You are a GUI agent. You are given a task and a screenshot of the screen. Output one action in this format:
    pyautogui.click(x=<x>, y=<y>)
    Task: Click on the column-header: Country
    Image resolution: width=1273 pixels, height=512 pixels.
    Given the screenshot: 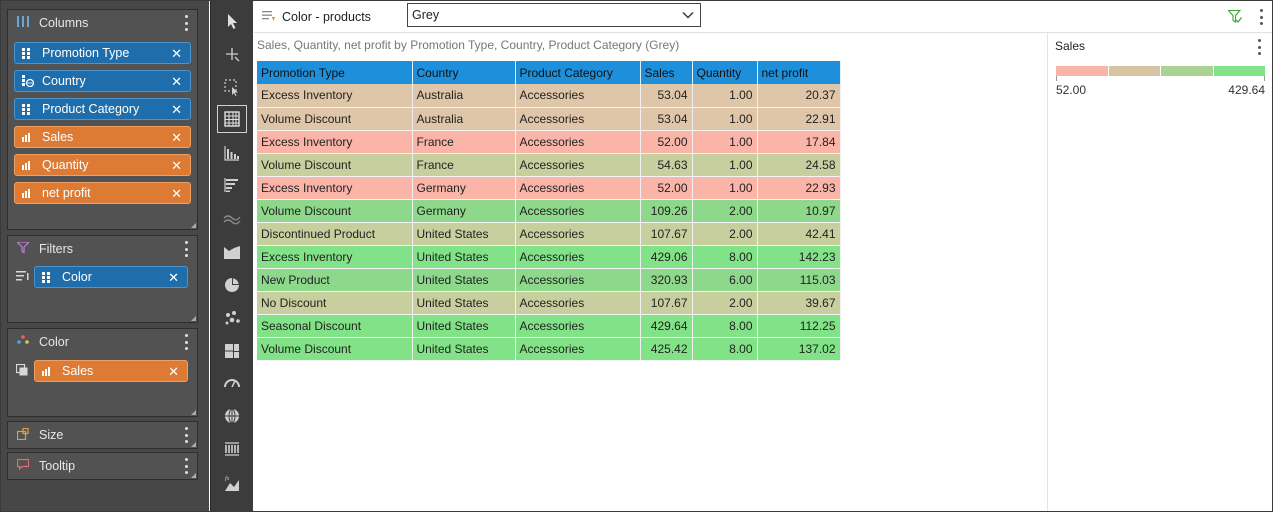 What is the action you would take?
    pyautogui.click(x=464, y=72)
    